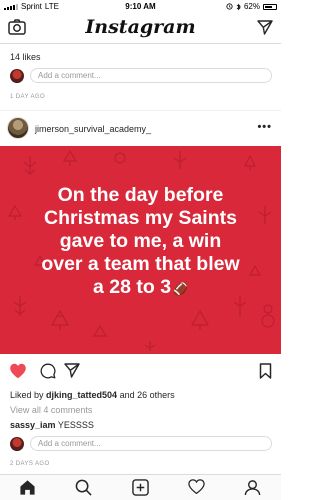 Image resolution: width=320 pixels, height=500 pixels. What do you see at coordinates (270, 6) in the screenshot?
I see `battery-icon` at bounding box center [270, 6].